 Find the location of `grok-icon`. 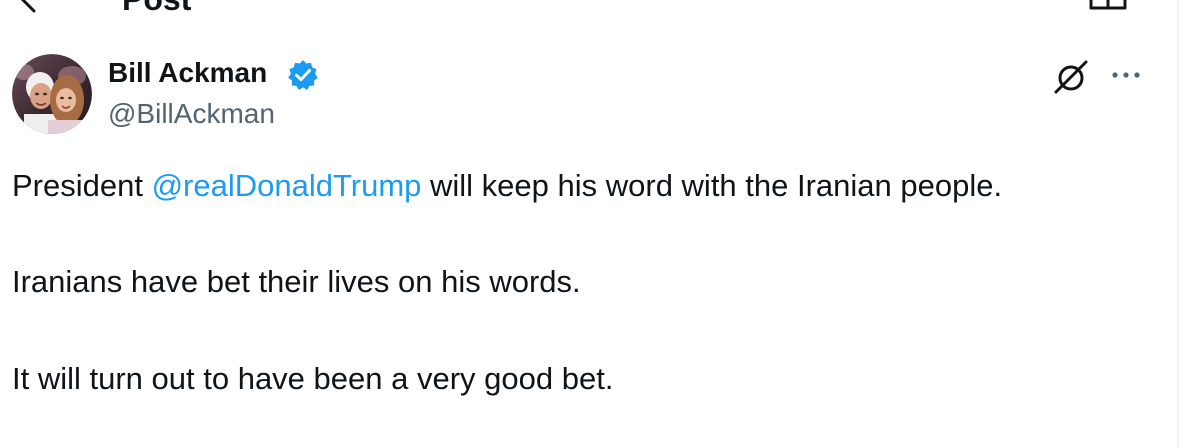

grok-icon is located at coordinates (1071, 77).